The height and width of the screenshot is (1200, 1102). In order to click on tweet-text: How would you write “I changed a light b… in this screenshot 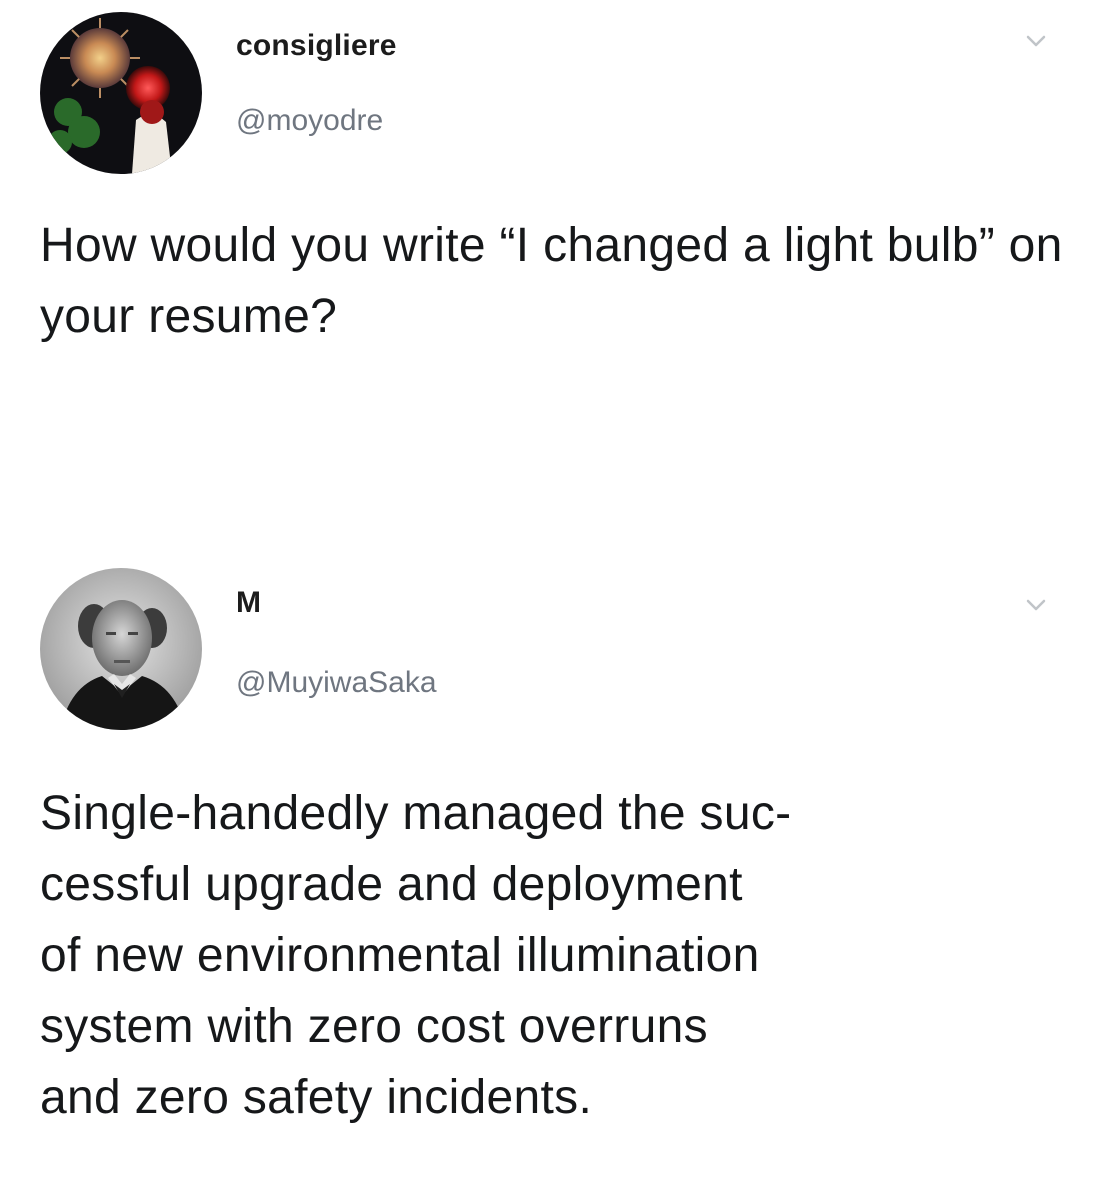, I will do `click(551, 281)`.